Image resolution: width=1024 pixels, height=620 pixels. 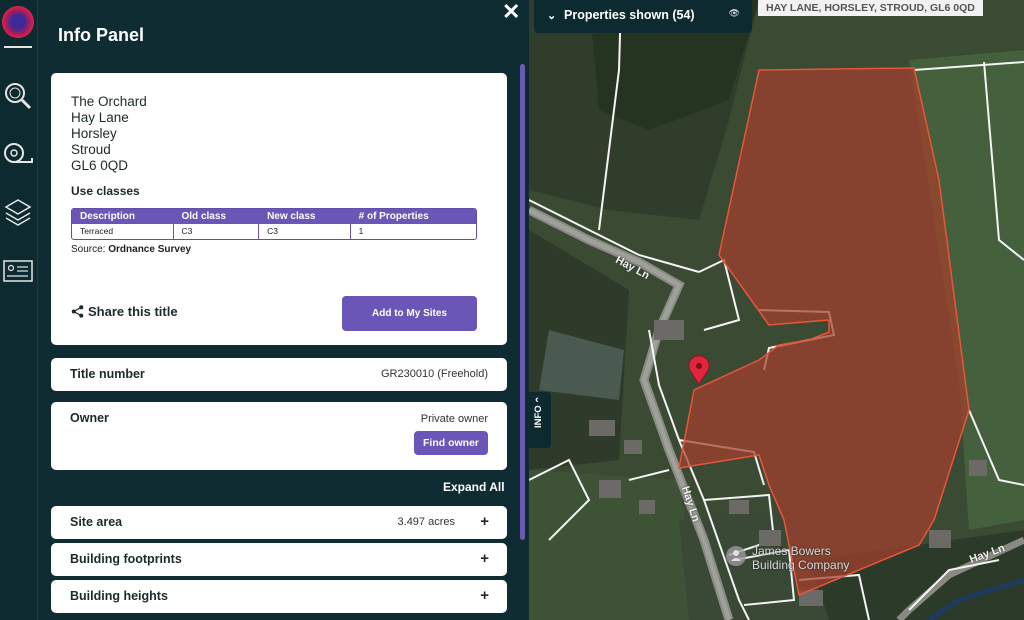 What do you see at coordinates (203, 216) in the screenshot?
I see `column-header: Old class` at bounding box center [203, 216].